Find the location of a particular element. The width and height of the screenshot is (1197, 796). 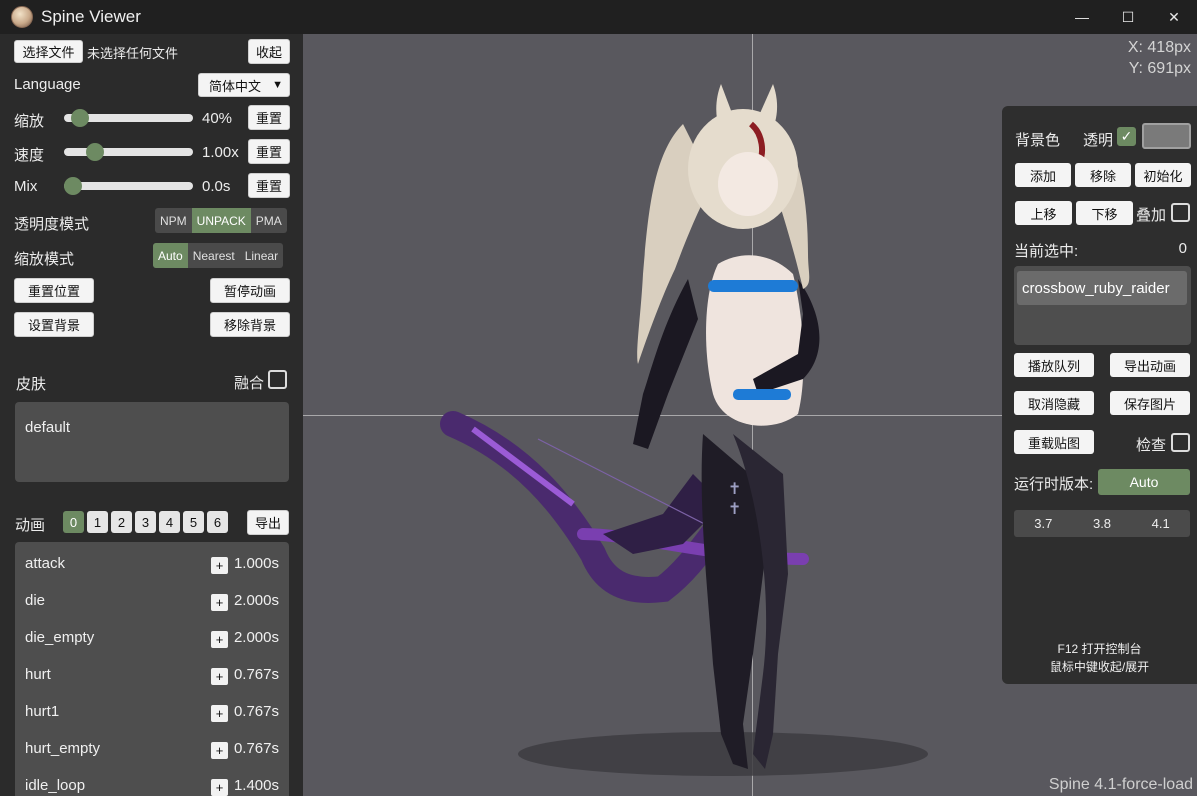

language-select: 简体中文 ▼ is located at coordinates (244, 85).